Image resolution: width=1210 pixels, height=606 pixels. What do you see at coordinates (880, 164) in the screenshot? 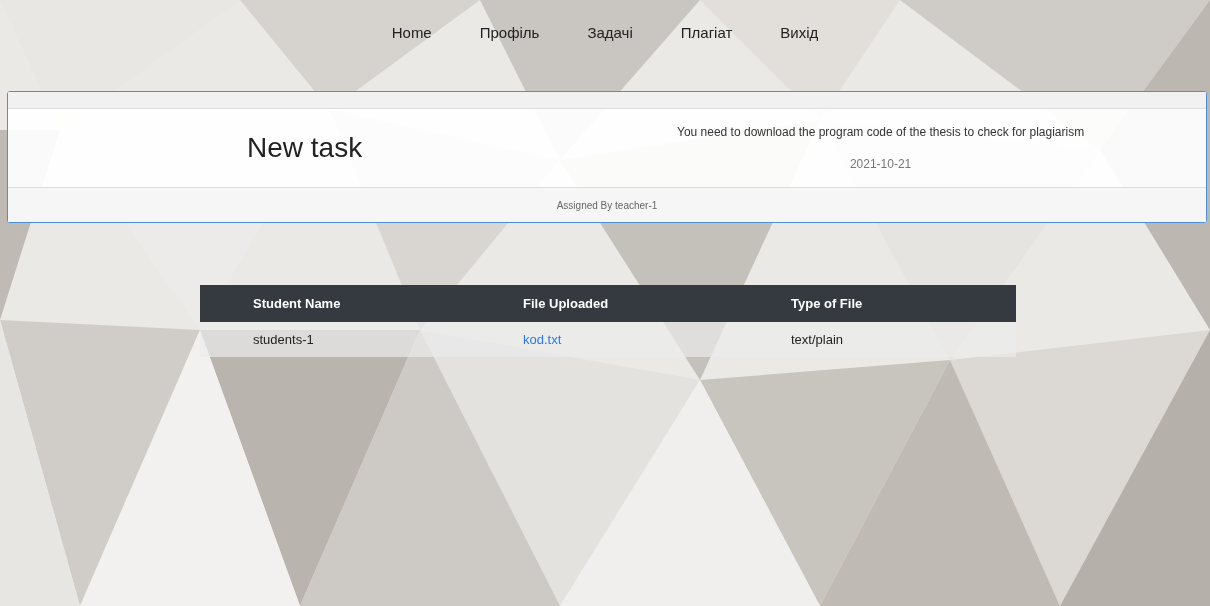
I see `task-date: 2021-10-21` at bounding box center [880, 164].